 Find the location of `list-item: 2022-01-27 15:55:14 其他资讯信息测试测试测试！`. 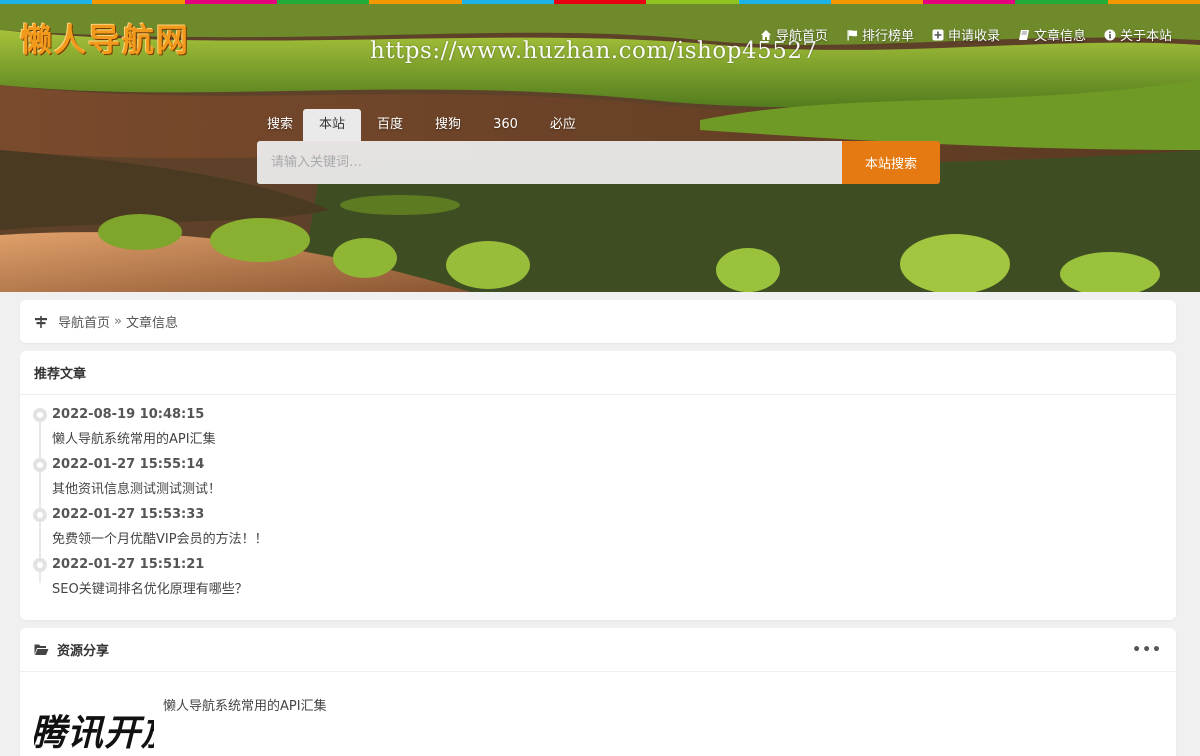

list-item: 2022-01-27 15:55:14 其他资讯信息测试测试测试！ is located at coordinates (598, 478).